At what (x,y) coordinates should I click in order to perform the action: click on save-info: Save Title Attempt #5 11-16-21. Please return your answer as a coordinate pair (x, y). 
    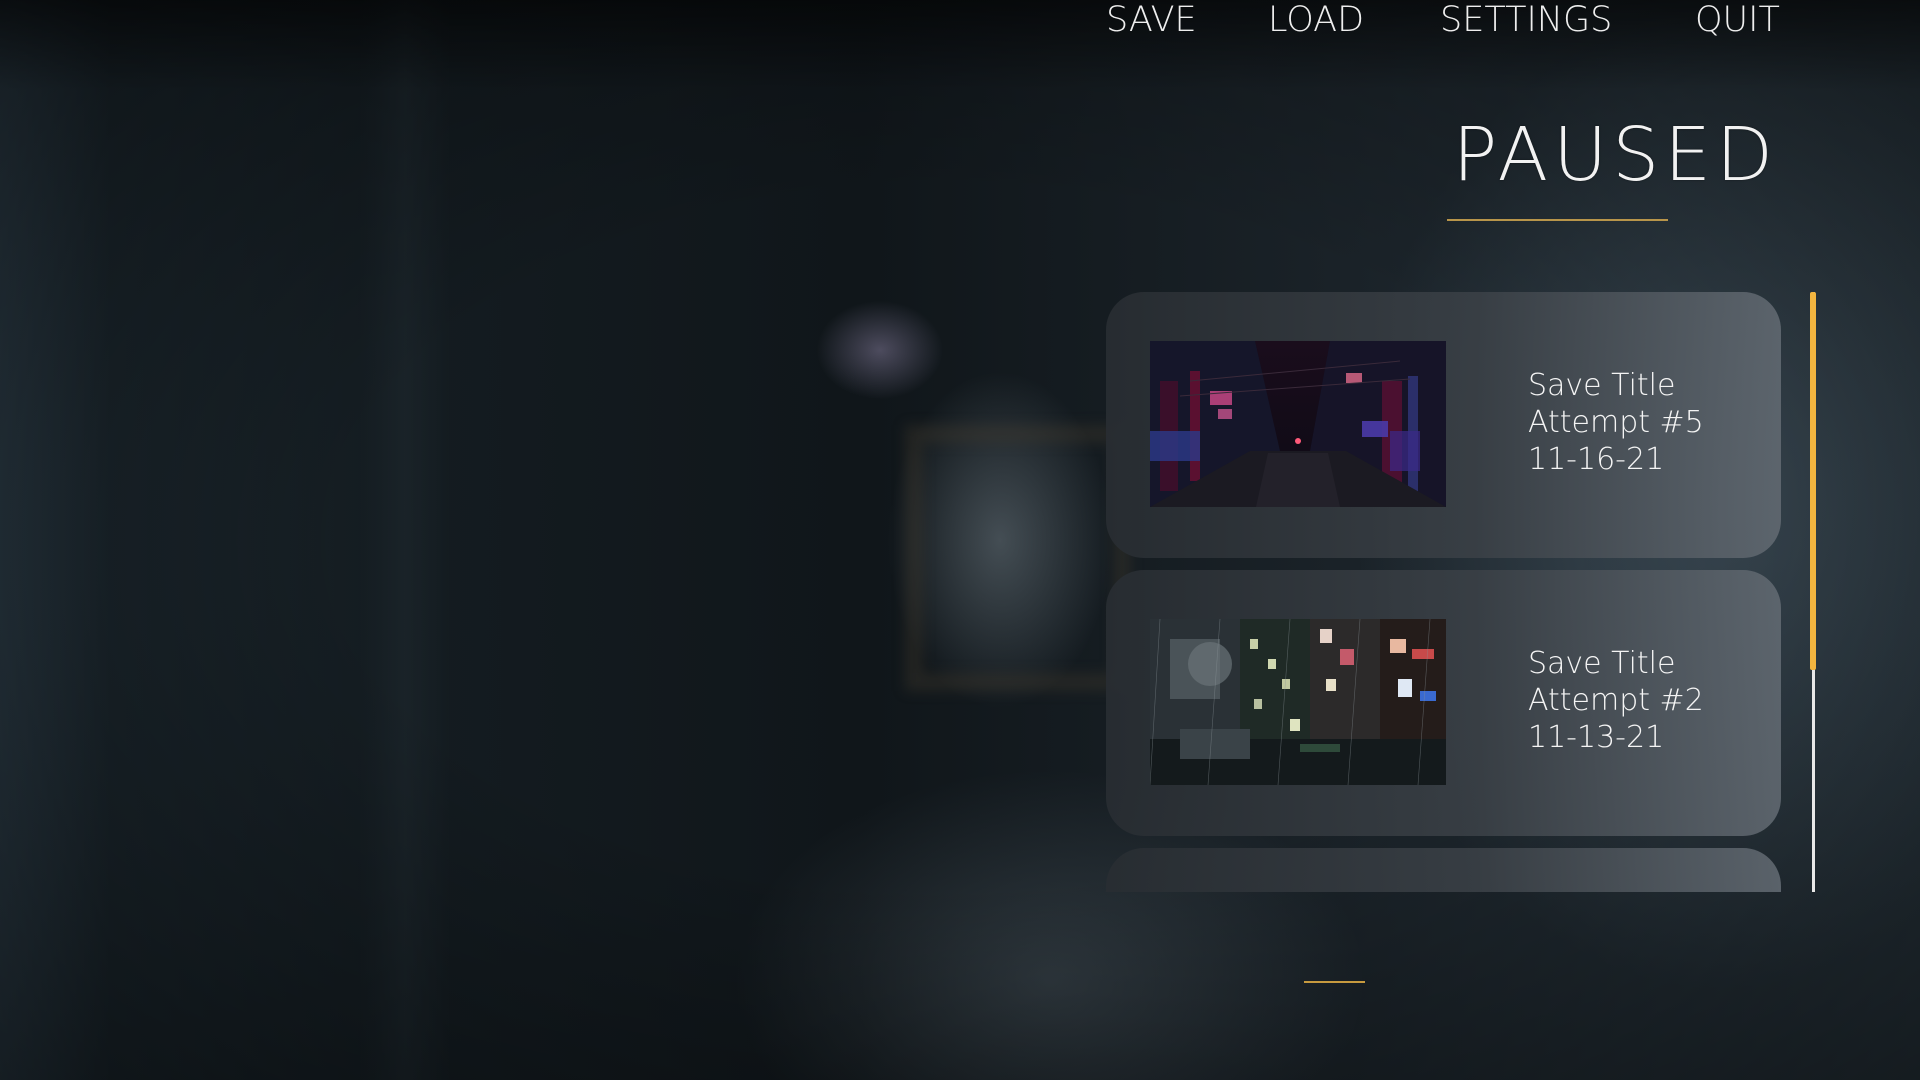
    Looking at the image, I should click on (1616, 422).